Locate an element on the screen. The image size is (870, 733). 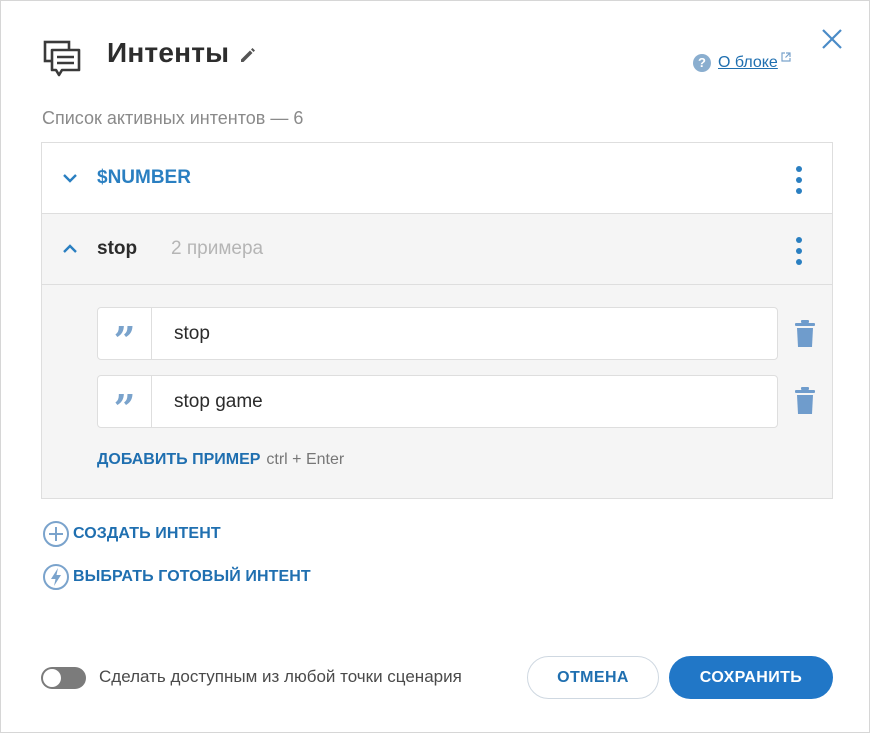
page-title: Интенты is located at coordinates (168, 52).